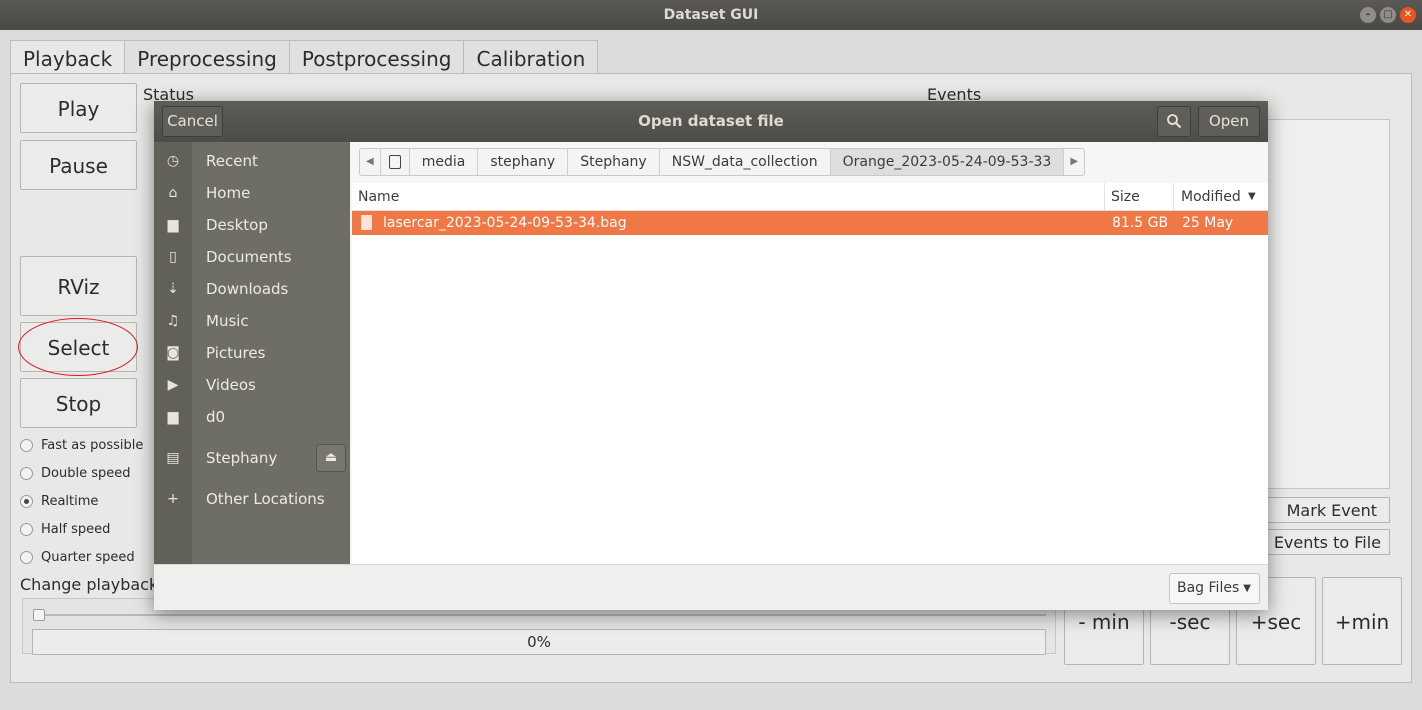  I want to click on speed-label: Fast as possible, so click(92, 445).